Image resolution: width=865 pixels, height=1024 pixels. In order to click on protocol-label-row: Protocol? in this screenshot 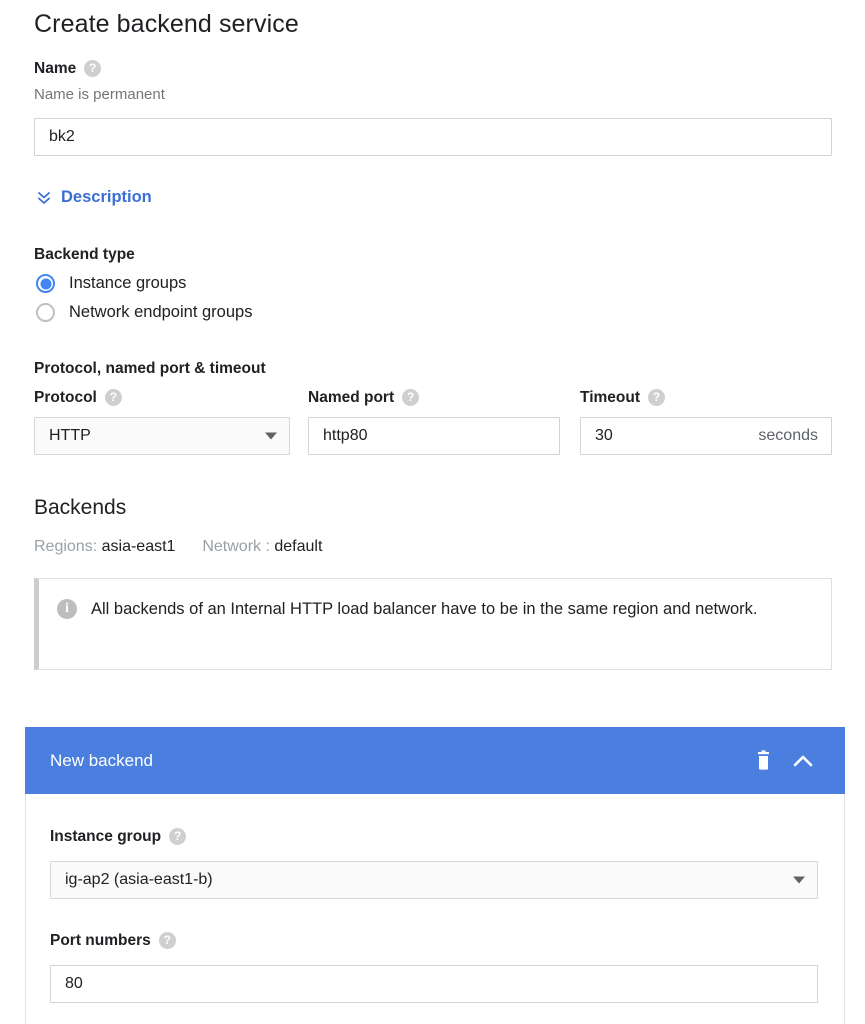, I will do `click(162, 397)`.